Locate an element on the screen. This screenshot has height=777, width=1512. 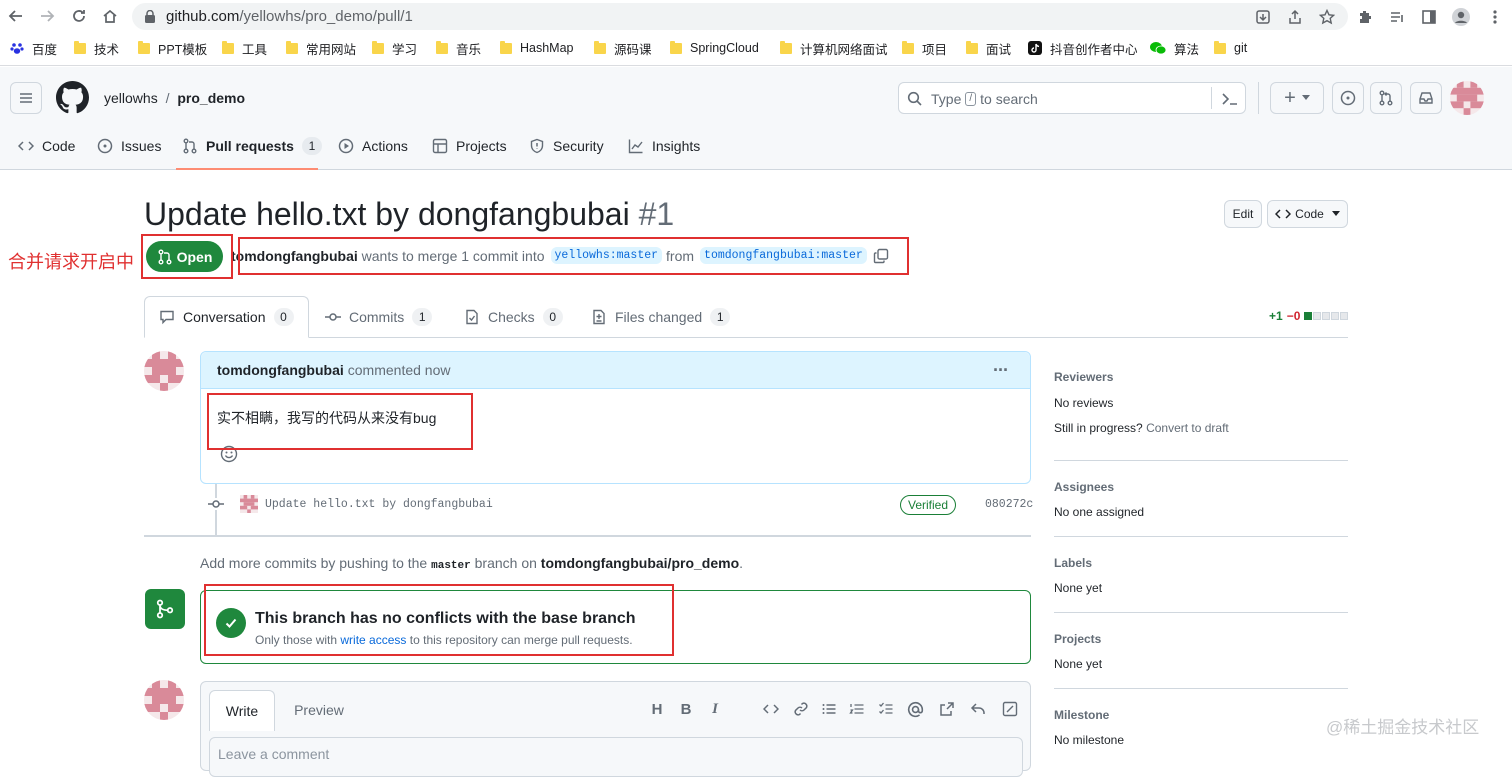
comment-textarea: Leave a comment is located at coordinates (616, 757).